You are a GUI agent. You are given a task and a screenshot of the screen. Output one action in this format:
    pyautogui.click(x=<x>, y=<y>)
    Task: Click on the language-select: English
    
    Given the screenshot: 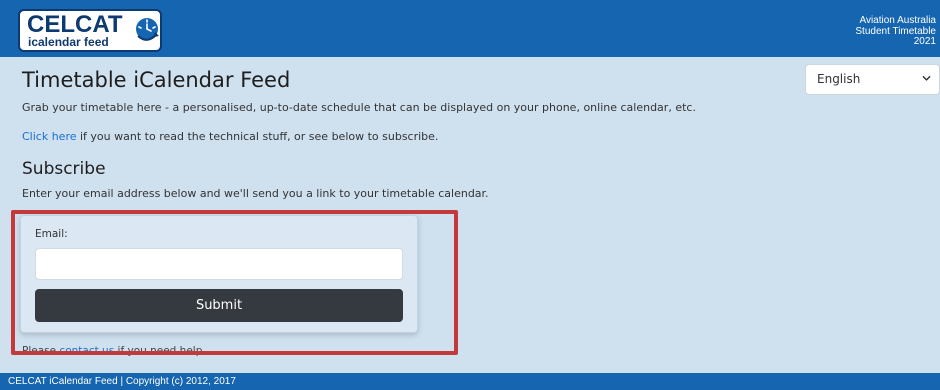 What is the action you would take?
    pyautogui.click(x=872, y=79)
    